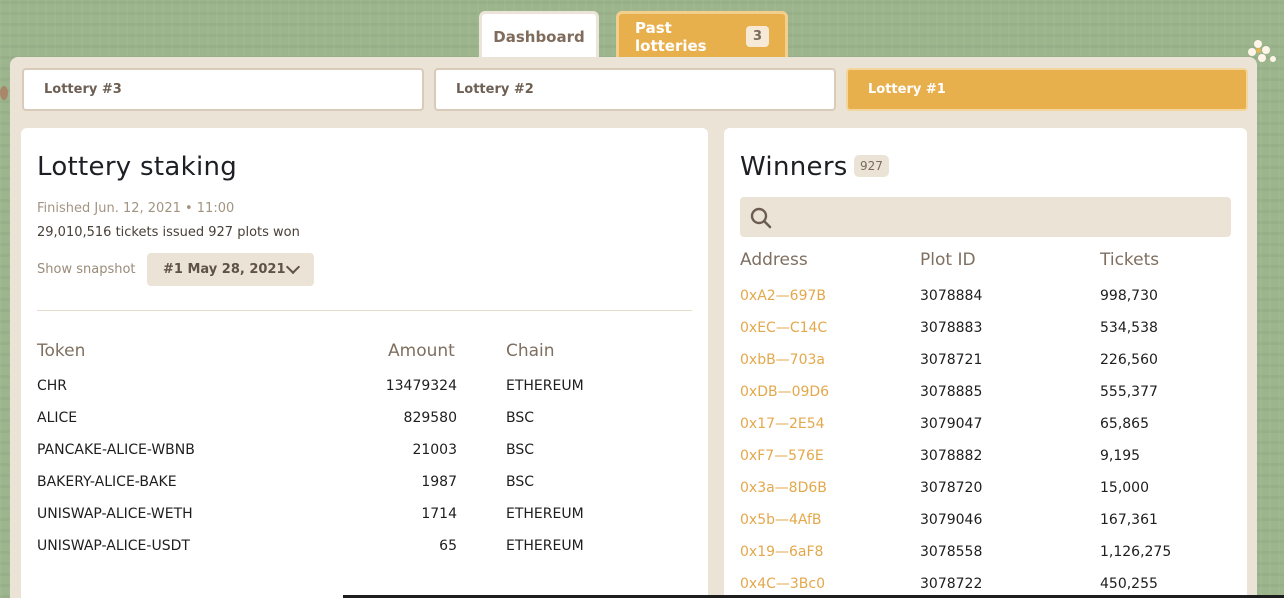  I want to click on tickets-cell: 534,538, so click(1129, 328).